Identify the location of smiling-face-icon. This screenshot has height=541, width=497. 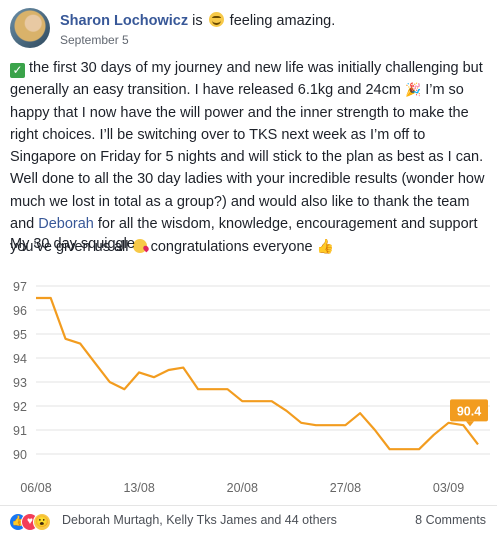
(216, 19).